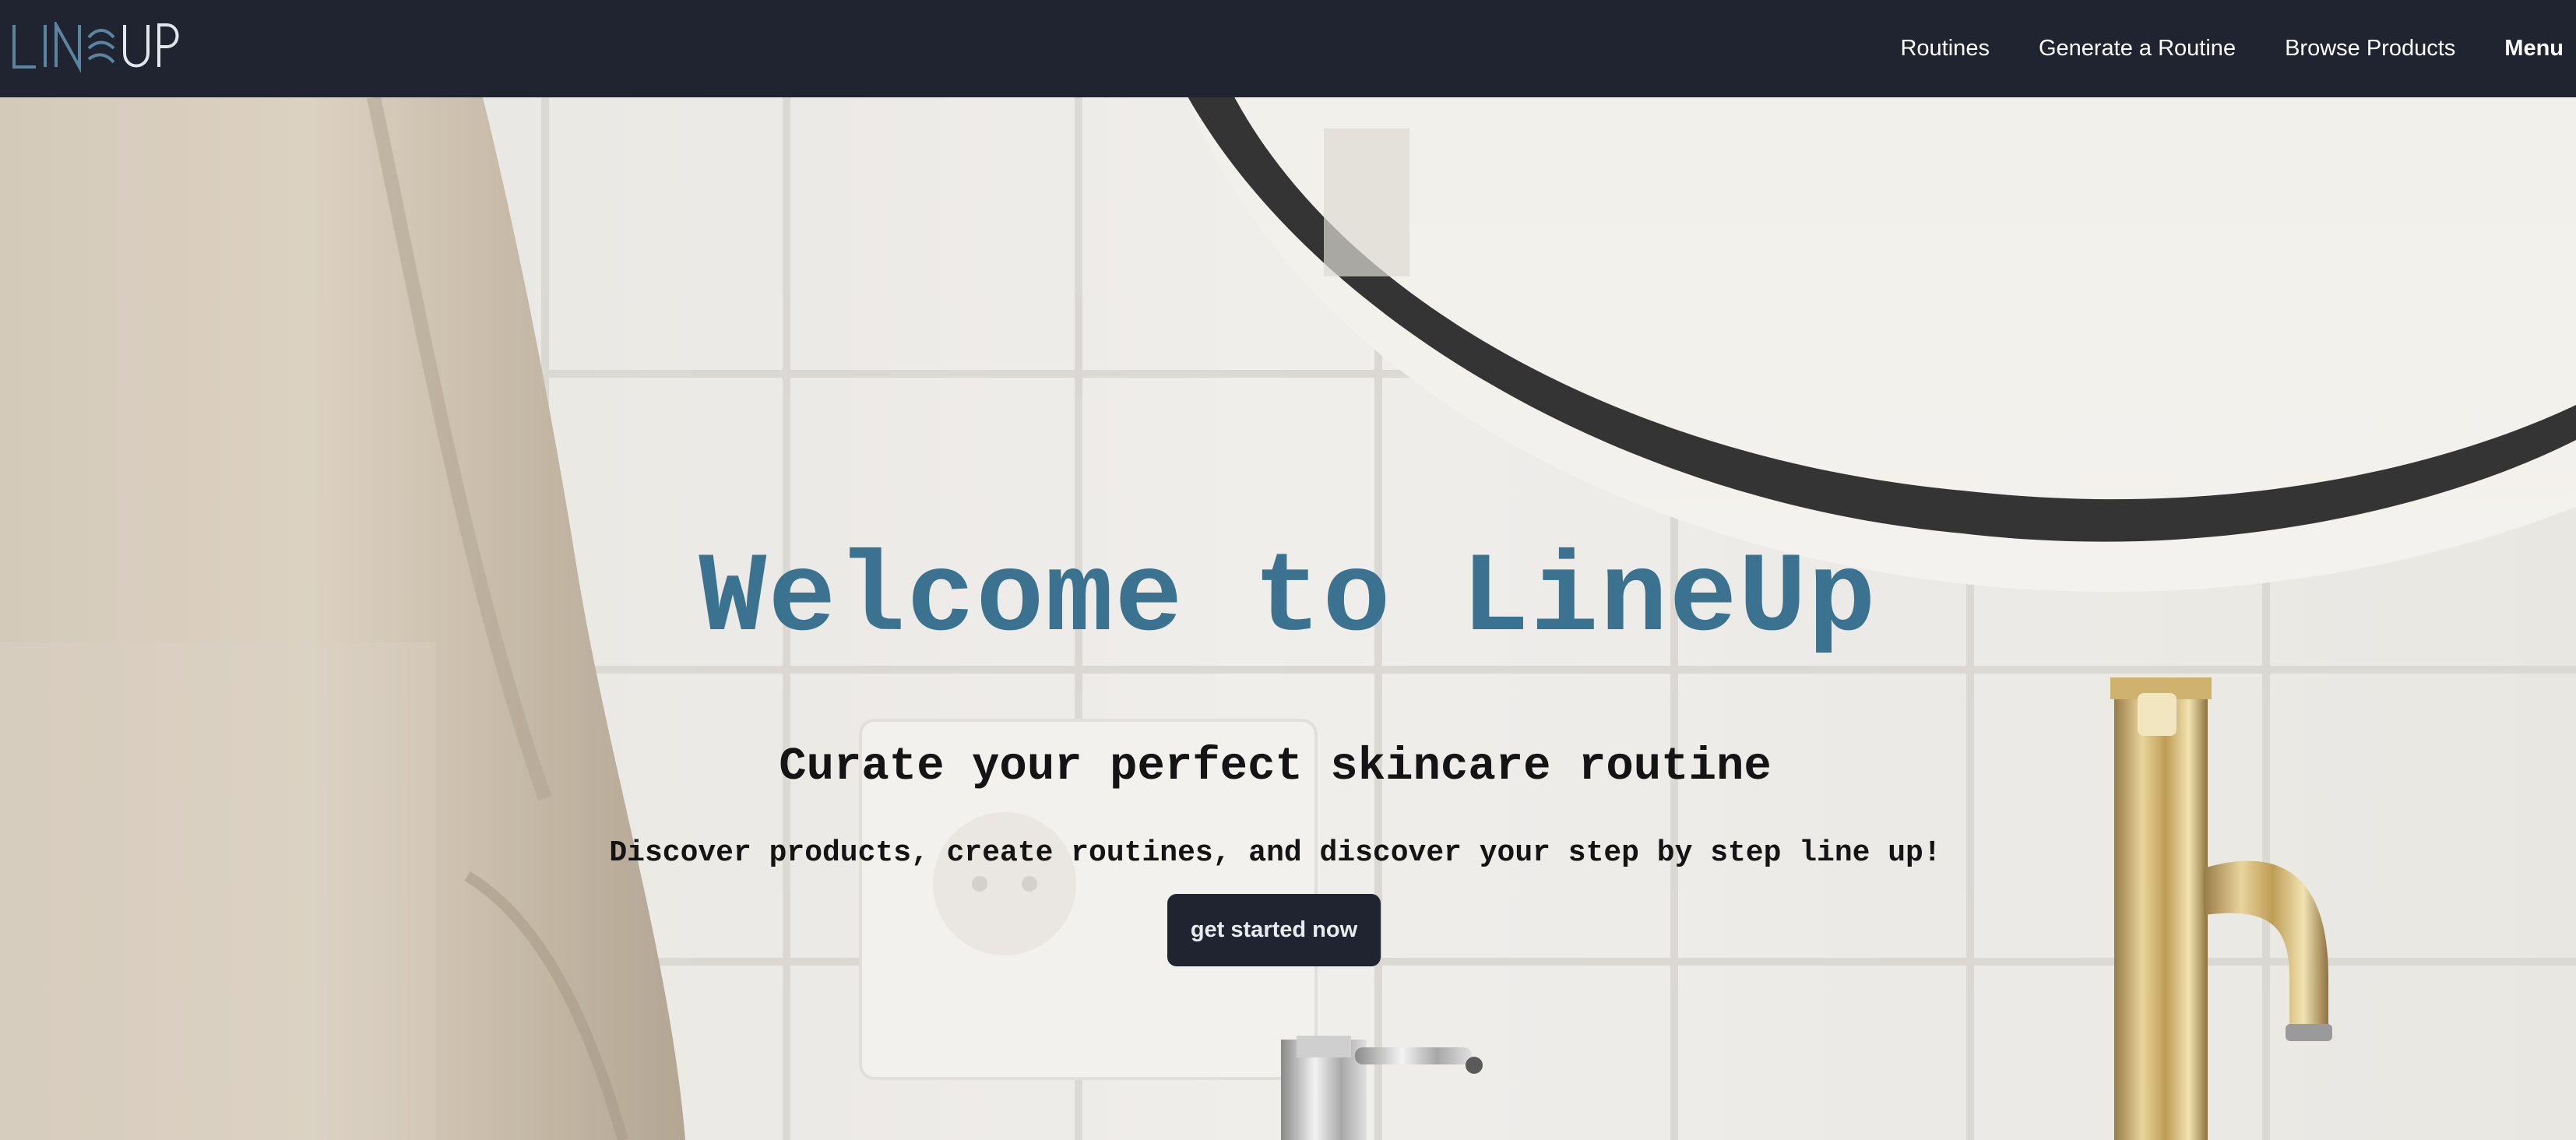  Describe the element at coordinates (1944, 49) in the screenshot. I see `nav-link-routines: Routines` at that location.